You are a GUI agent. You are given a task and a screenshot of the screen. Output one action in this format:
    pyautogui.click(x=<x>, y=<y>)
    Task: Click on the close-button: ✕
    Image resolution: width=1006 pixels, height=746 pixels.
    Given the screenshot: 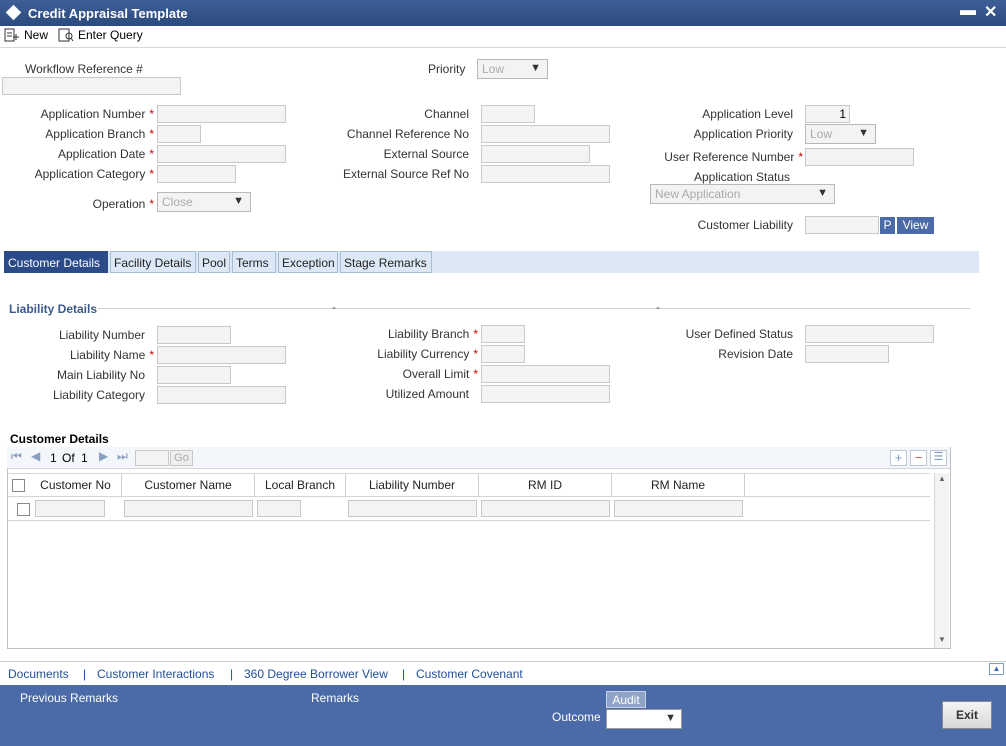 What is the action you would take?
    pyautogui.click(x=990, y=12)
    